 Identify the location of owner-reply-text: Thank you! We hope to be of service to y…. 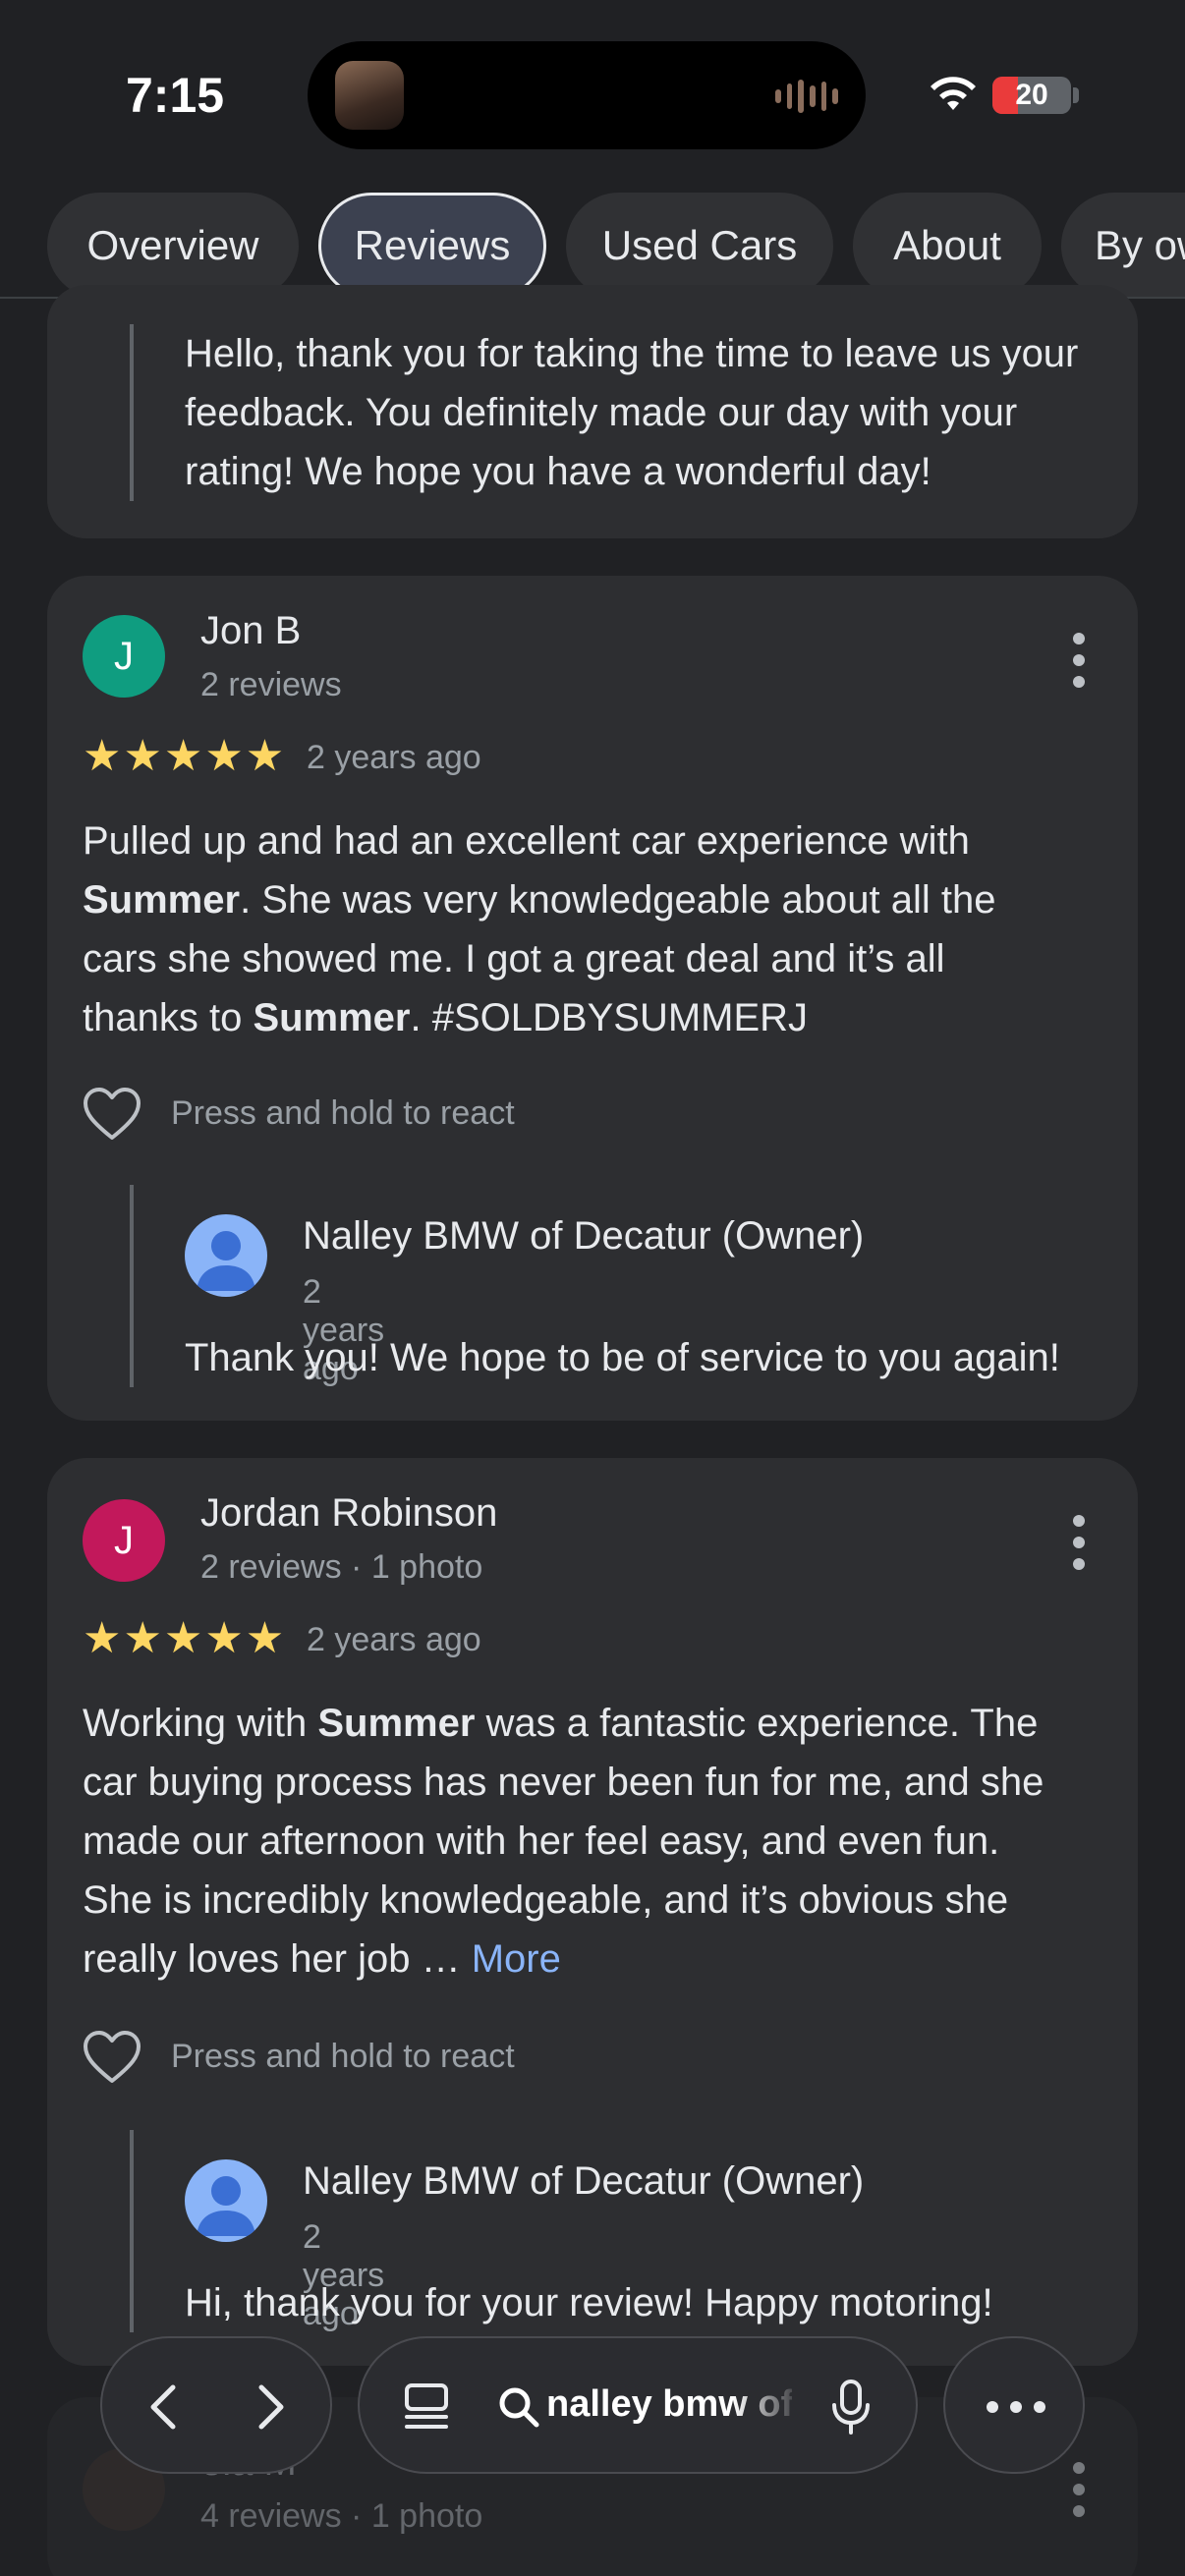
(623, 1357).